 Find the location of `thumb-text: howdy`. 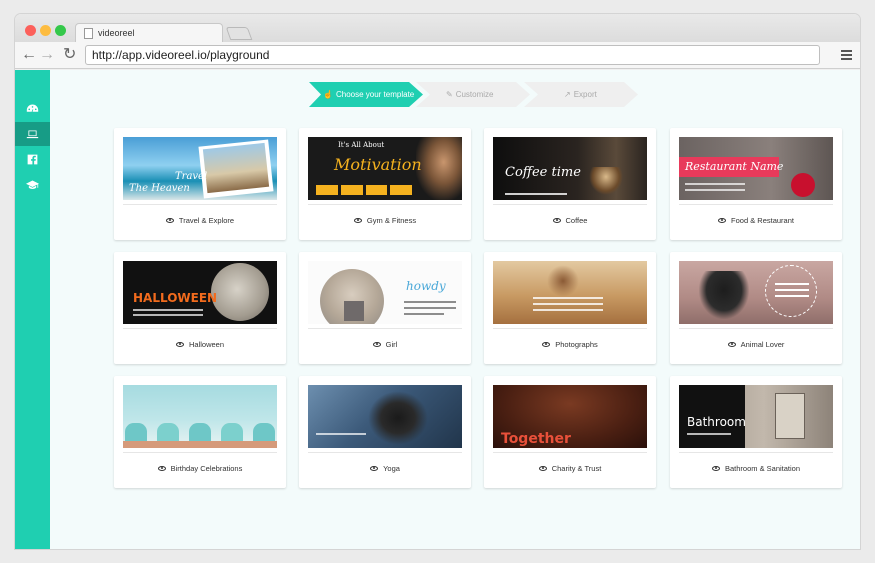

thumb-text: howdy is located at coordinates (426, 286).